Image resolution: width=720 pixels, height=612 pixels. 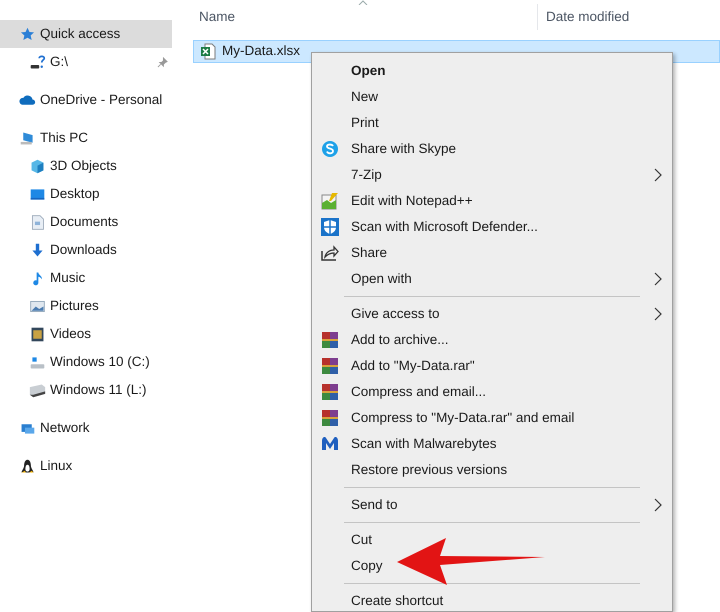 I want to click on videos-icon, so click(x=37, y=334).